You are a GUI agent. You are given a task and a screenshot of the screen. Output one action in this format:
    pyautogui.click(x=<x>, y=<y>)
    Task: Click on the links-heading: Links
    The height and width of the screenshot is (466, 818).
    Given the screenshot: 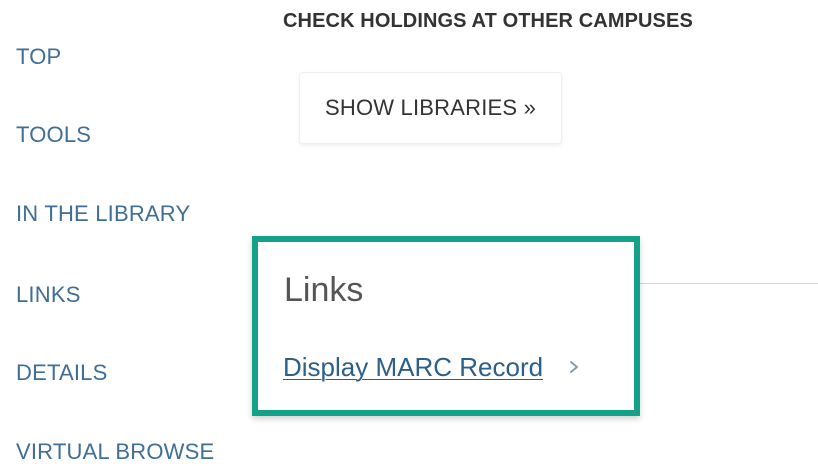 What is the action you would take?
    pyautogui.click(x=324, y=290)
    